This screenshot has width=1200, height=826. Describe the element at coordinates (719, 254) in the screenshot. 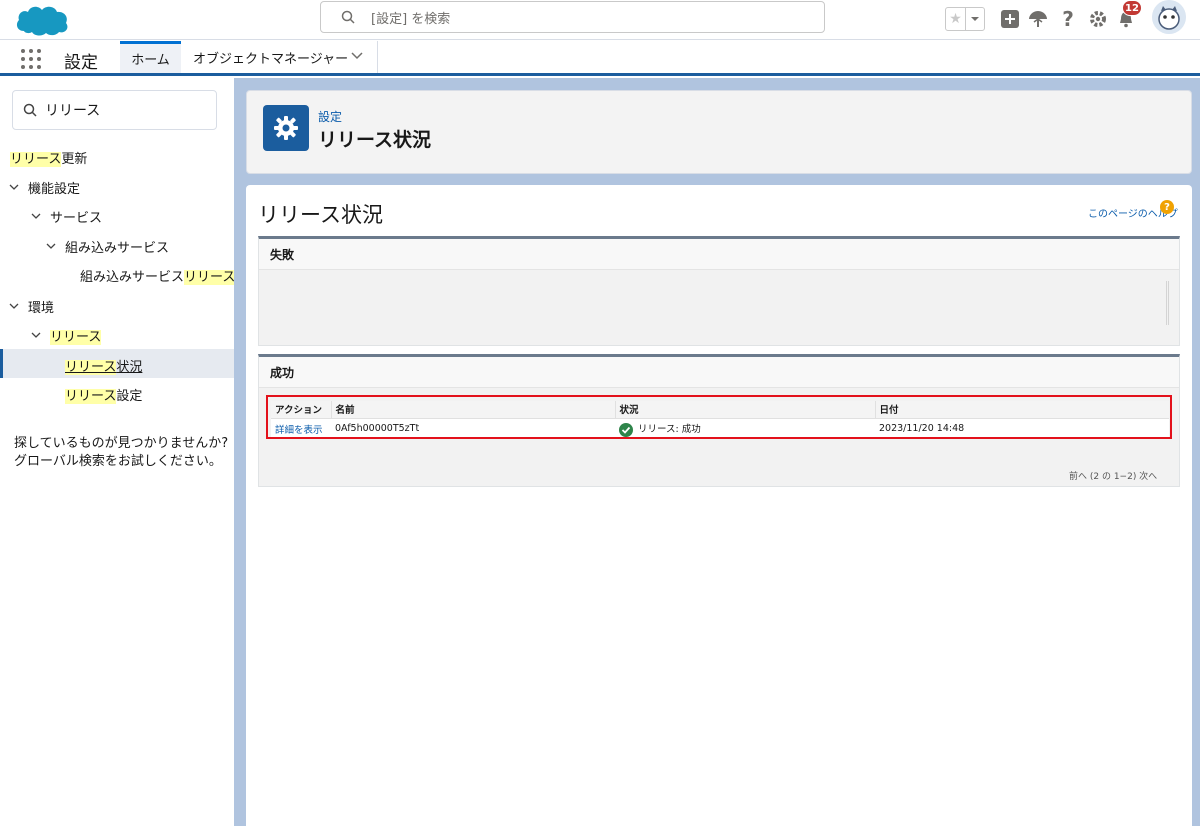

I see `failed-section-header: 失敗` at that location.